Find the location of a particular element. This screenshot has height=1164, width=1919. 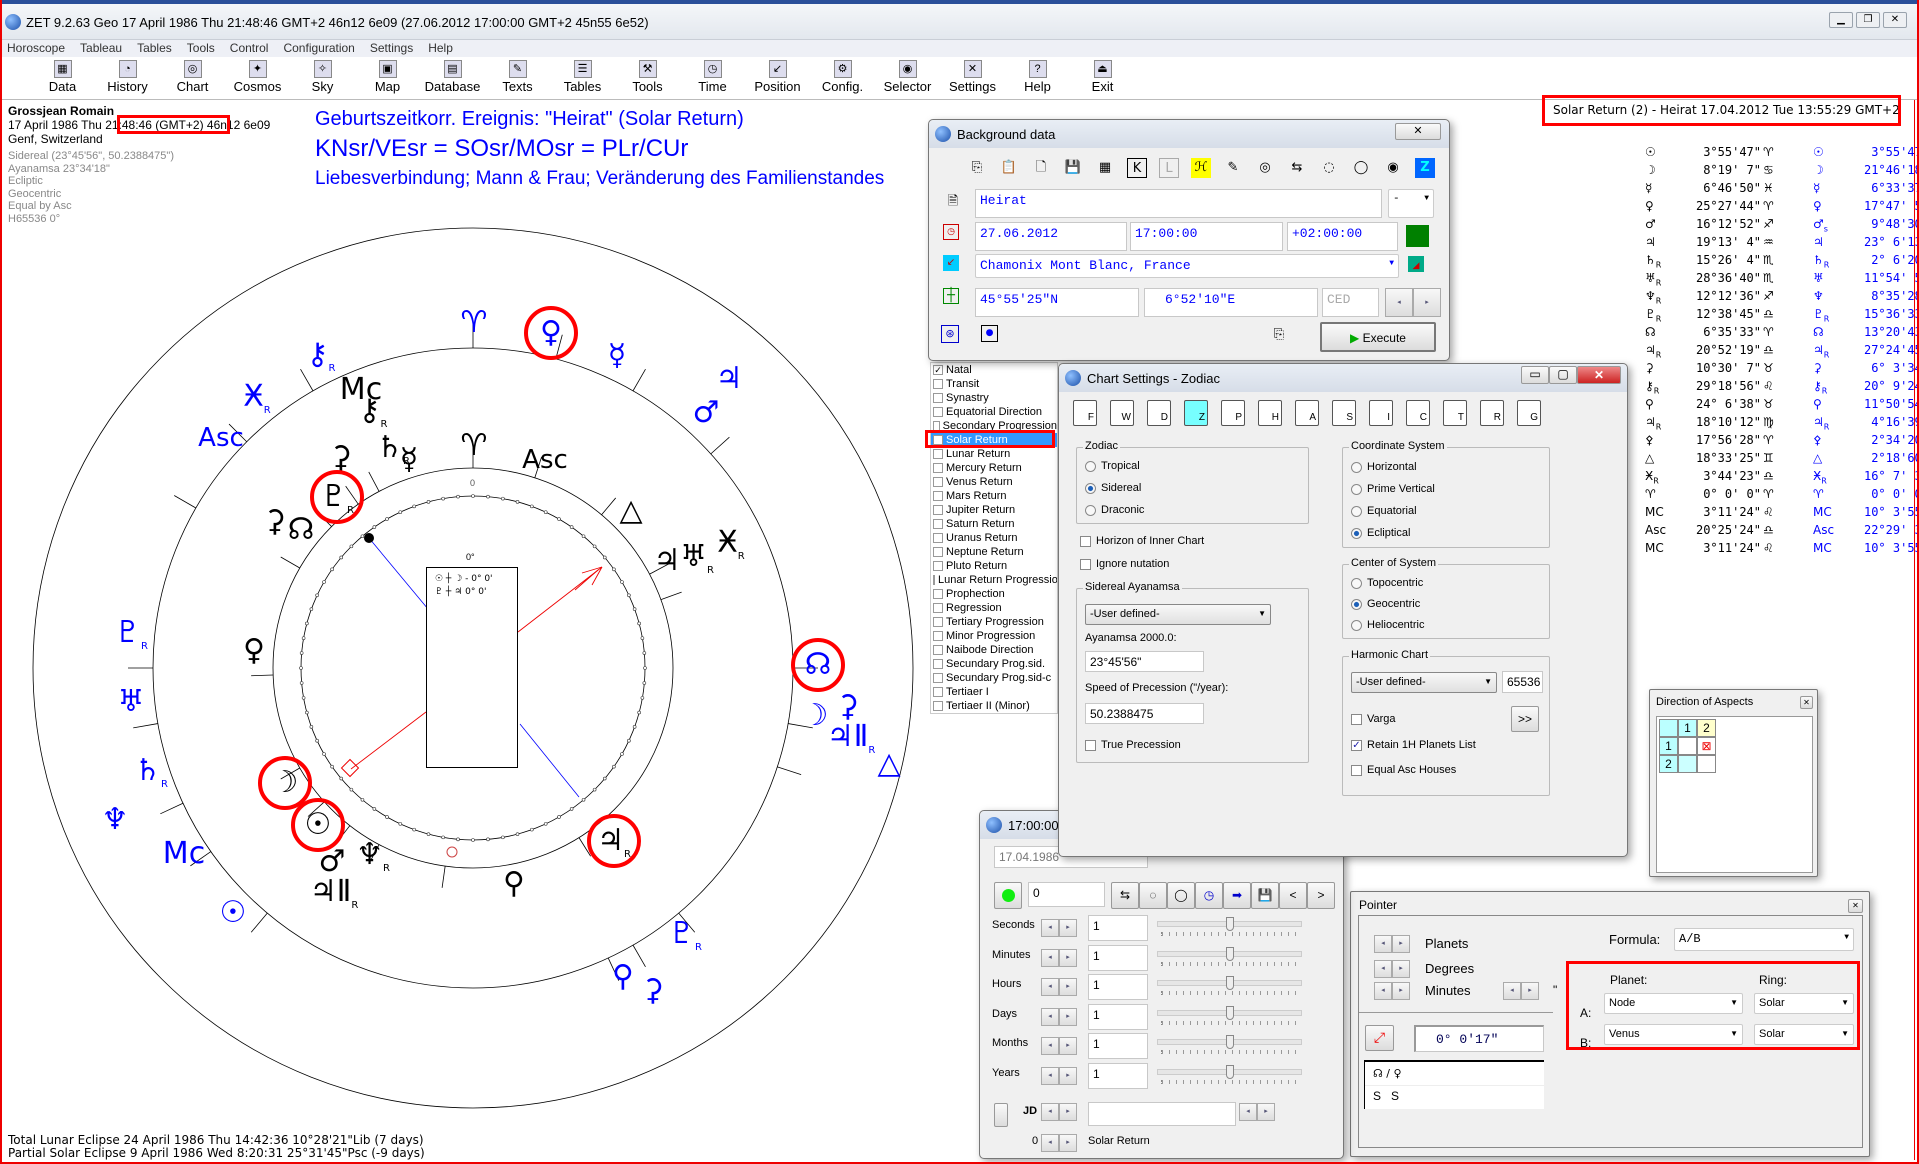

wheel-glyph: ♃ is located at coordinates (667, 561).